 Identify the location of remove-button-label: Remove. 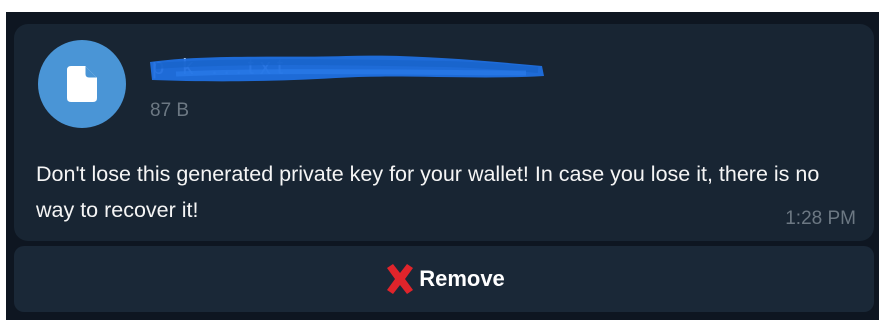
(462, 278).